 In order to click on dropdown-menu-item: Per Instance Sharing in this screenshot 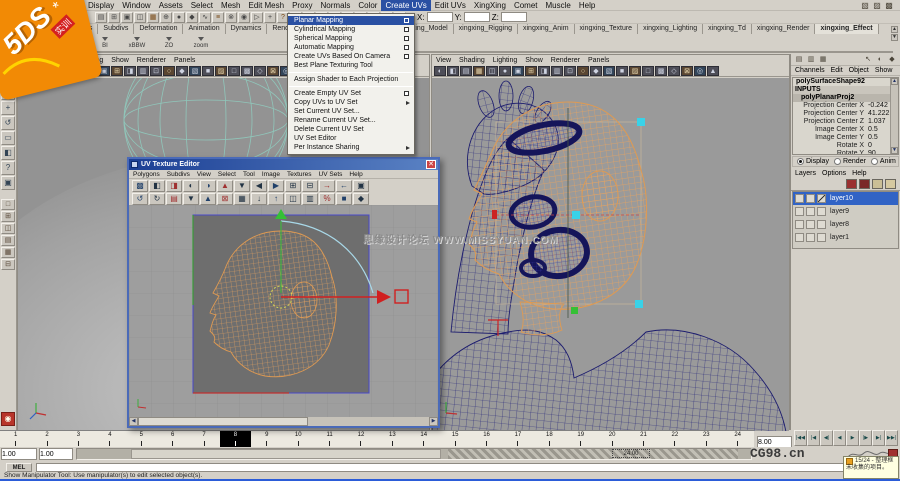, I will do `click(351, 147)`.